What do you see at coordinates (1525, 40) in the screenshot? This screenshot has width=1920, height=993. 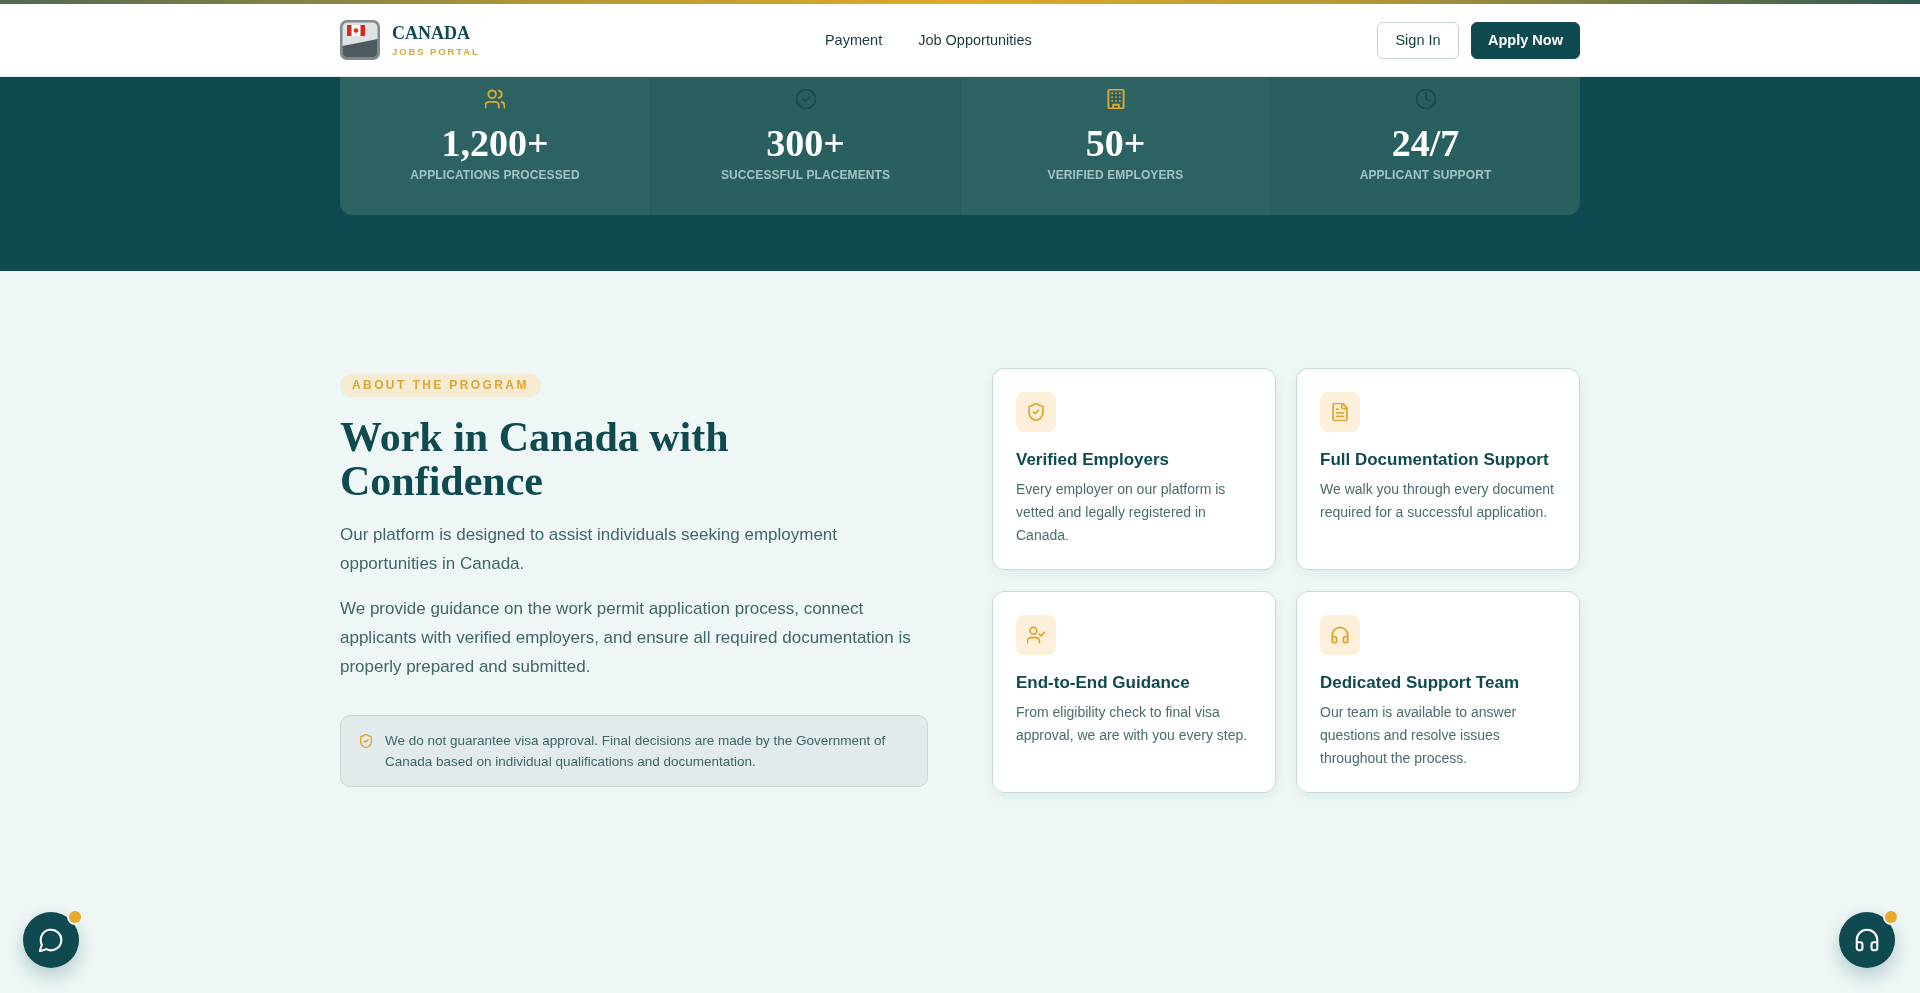 I see `apply-now-button: Apply Now` at bounding box center [1525, 40].